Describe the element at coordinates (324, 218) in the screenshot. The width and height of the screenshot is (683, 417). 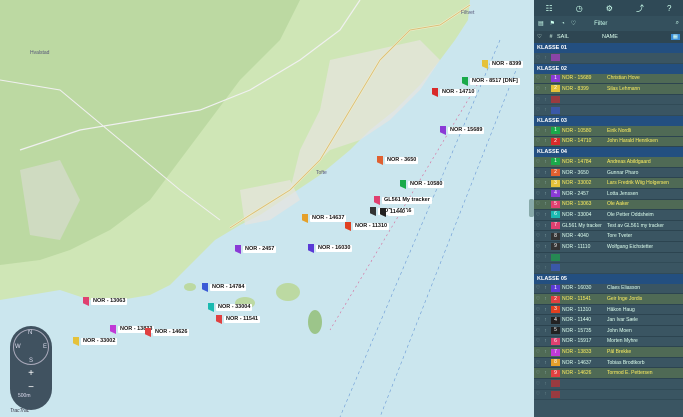
I see `boat-marker: NOR - 14637` at that location.